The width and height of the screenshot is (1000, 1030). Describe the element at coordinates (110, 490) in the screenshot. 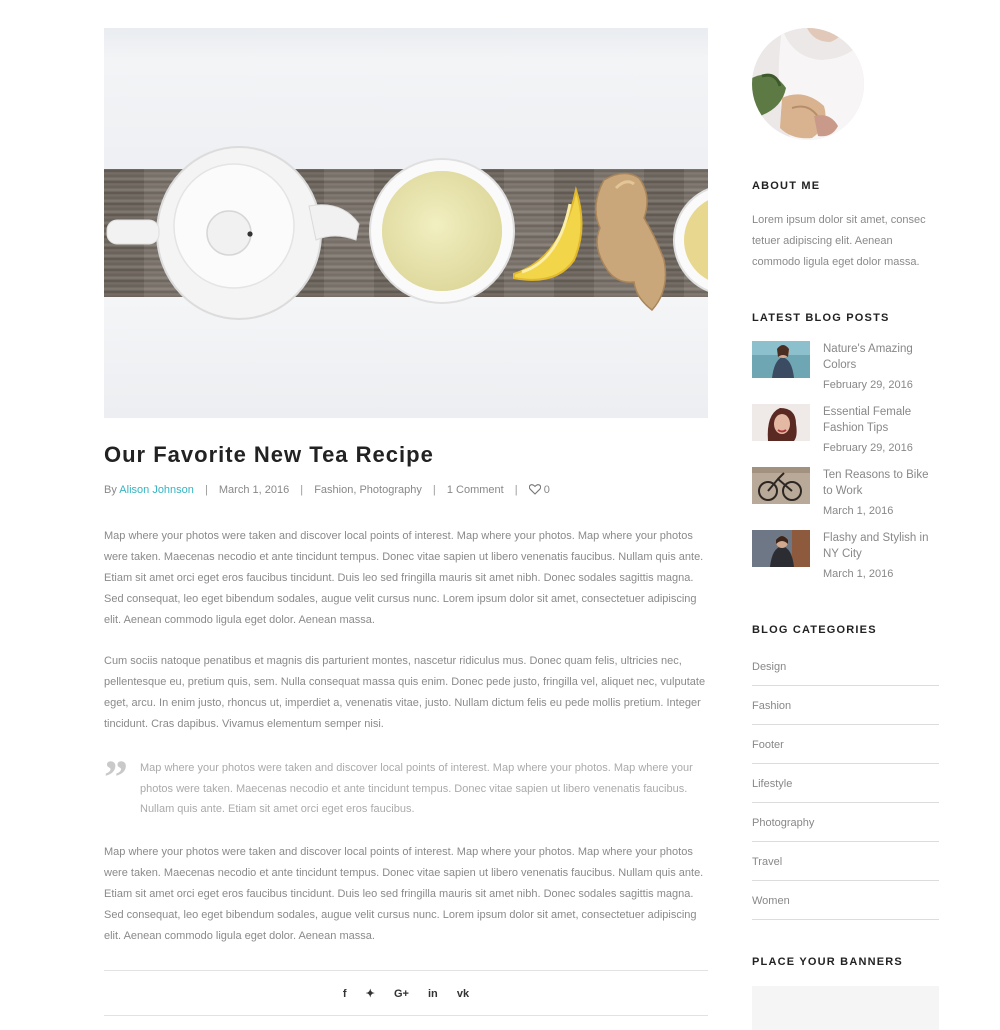

I see `meta-by: By` at that location.